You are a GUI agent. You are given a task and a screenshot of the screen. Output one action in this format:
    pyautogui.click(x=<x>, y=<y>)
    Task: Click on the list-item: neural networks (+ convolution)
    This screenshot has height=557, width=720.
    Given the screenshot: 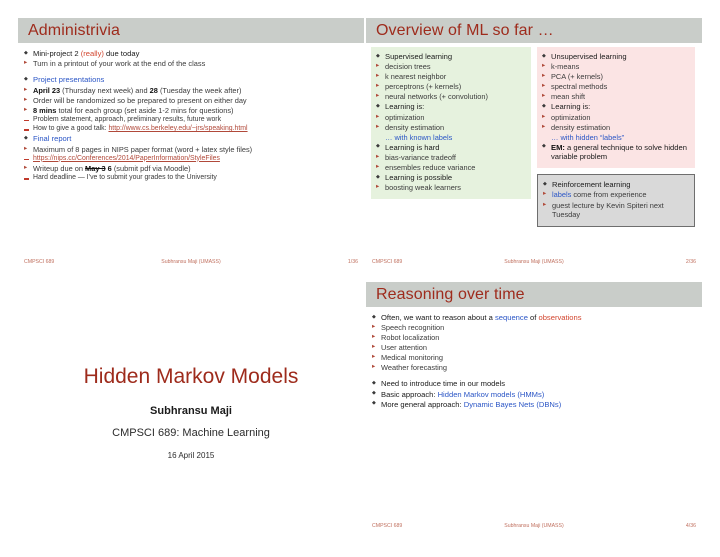 What is the action you would take?
    pyautogui.click(x=451, y=96)
    